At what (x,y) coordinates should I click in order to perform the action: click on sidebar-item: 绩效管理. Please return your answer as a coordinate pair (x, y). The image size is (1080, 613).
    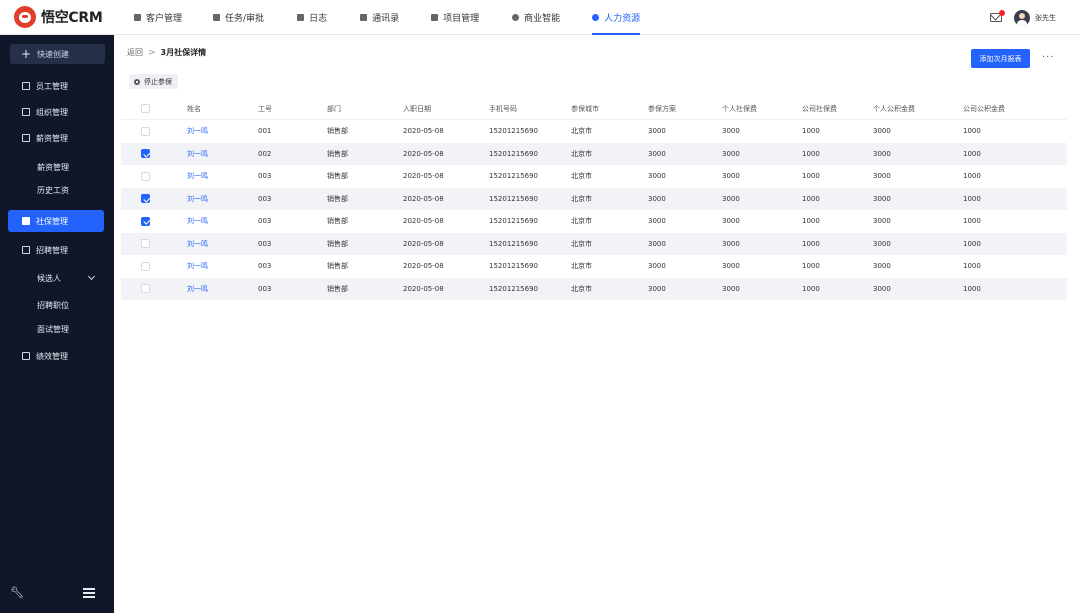
    Looking at the image, I should click on (56, 356).